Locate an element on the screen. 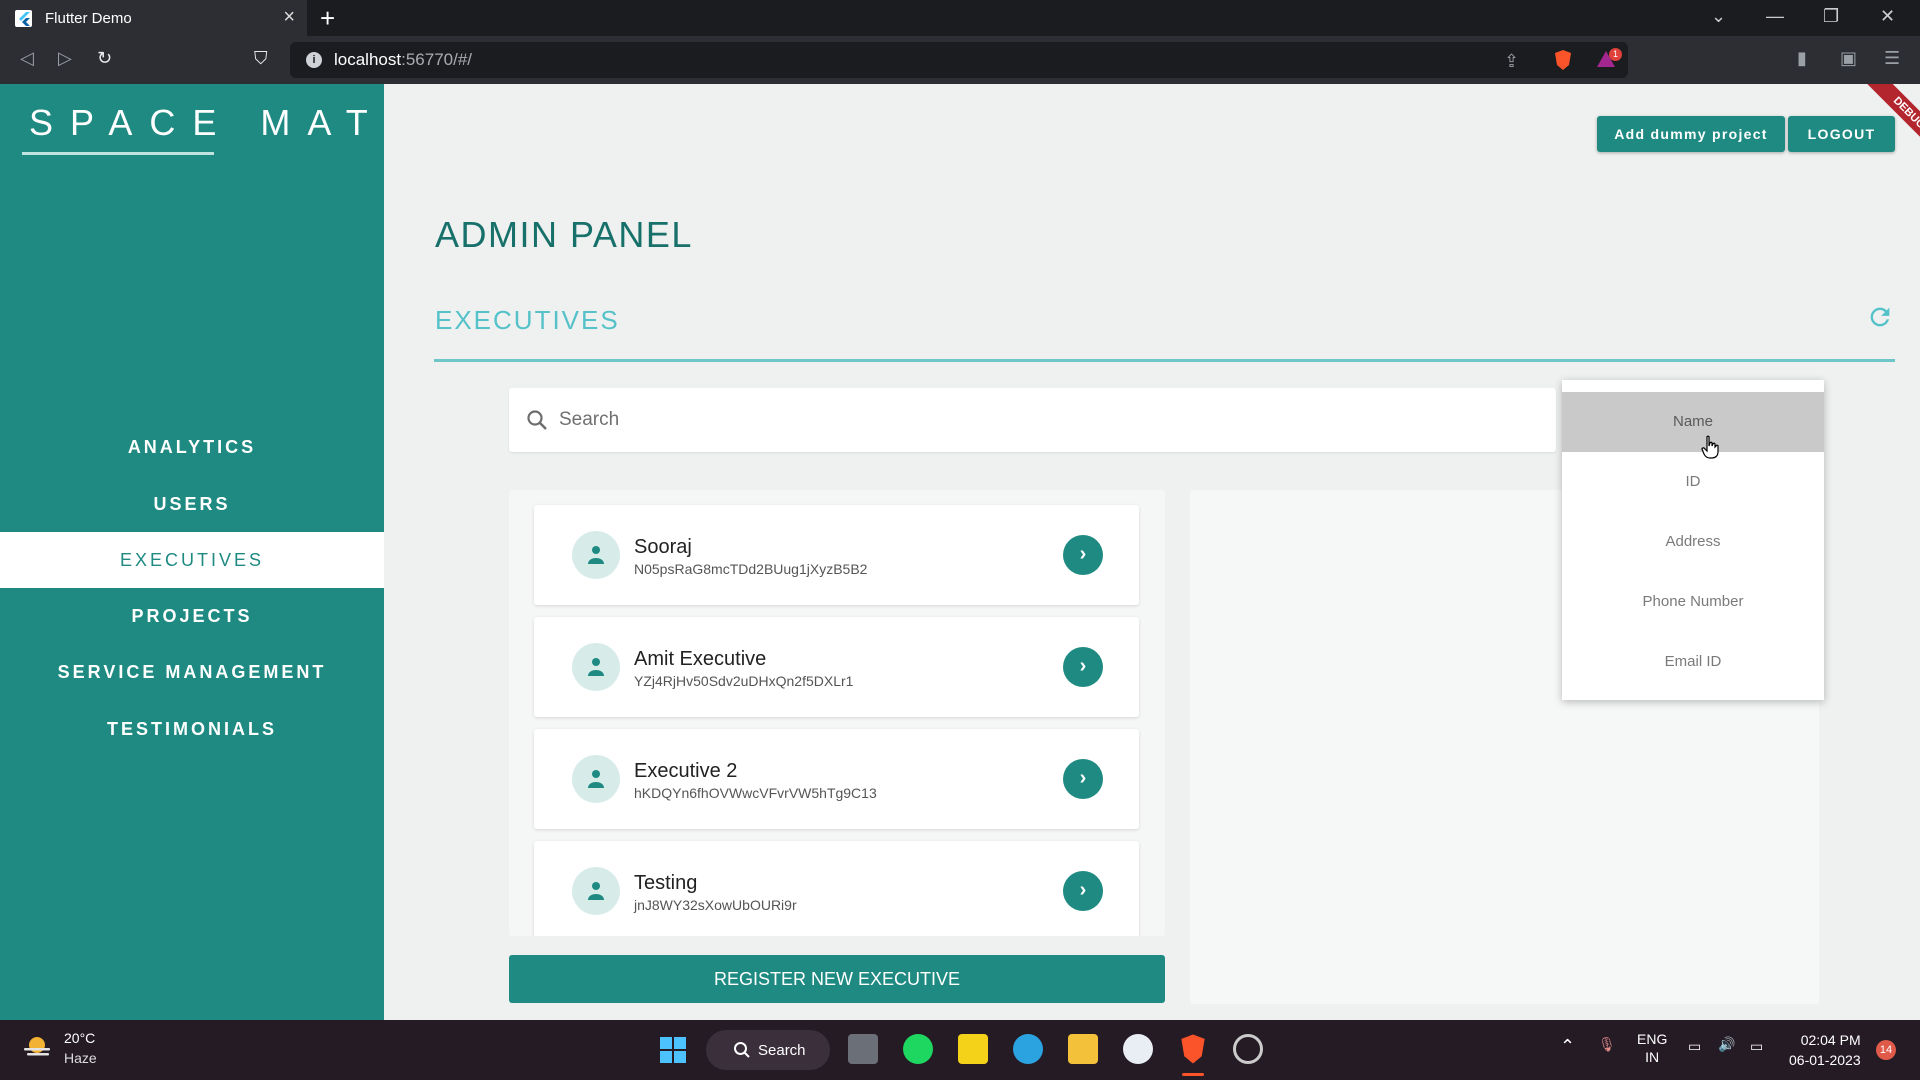 This screenshot has height=1080, width=1920. flutter-icon is located at coordinates (23, 18).